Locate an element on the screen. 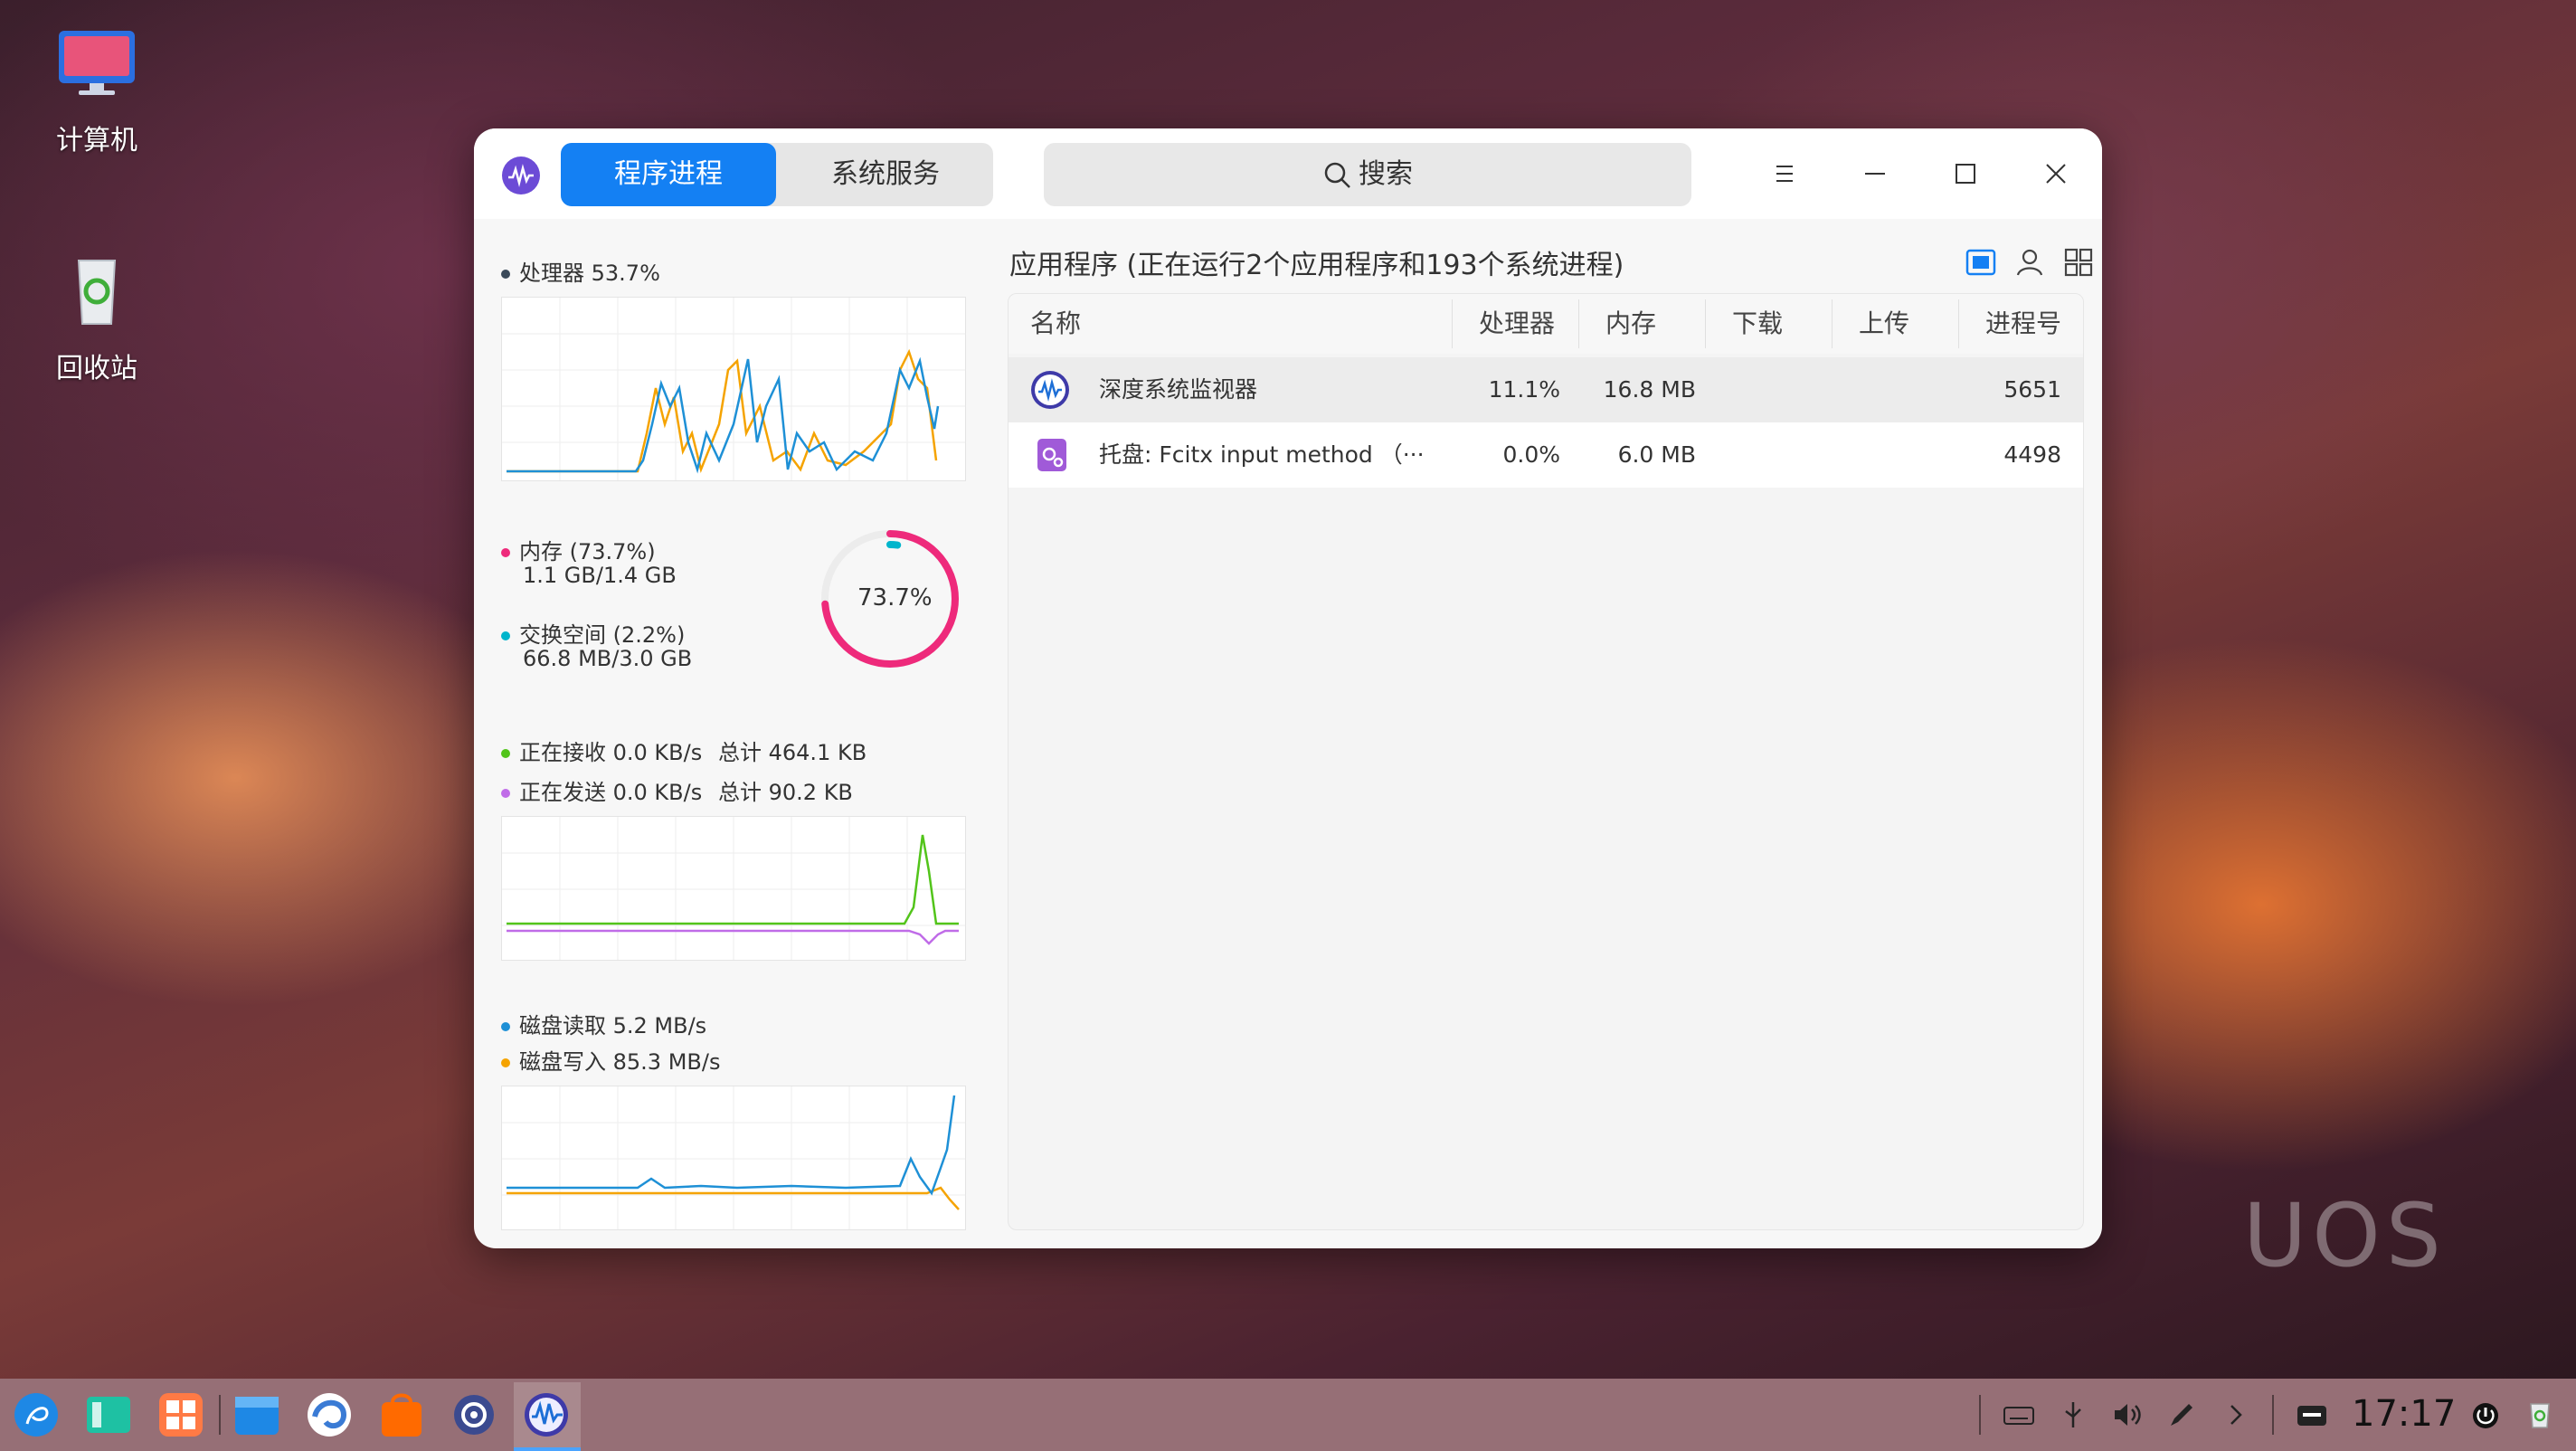 The width and height of the screenshot is (2576, 1451). user-view-icon is located at coordinates (2030, 262).